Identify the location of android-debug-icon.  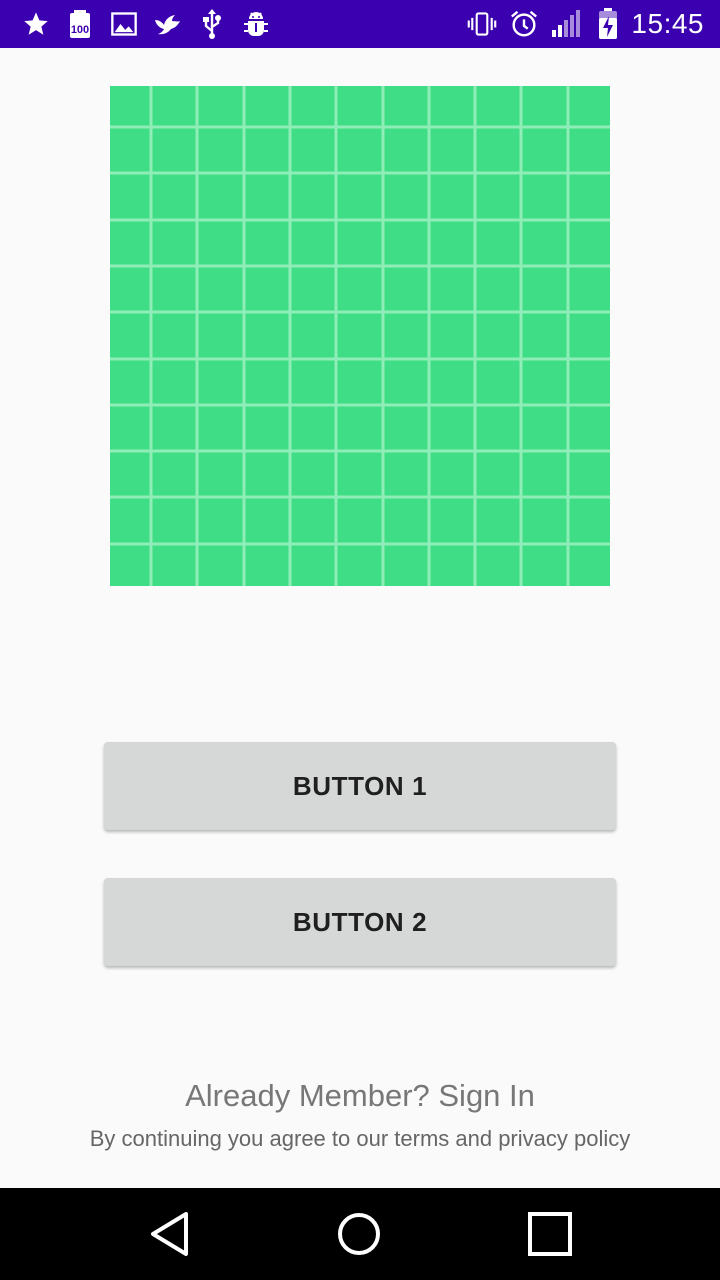
(256, 24).